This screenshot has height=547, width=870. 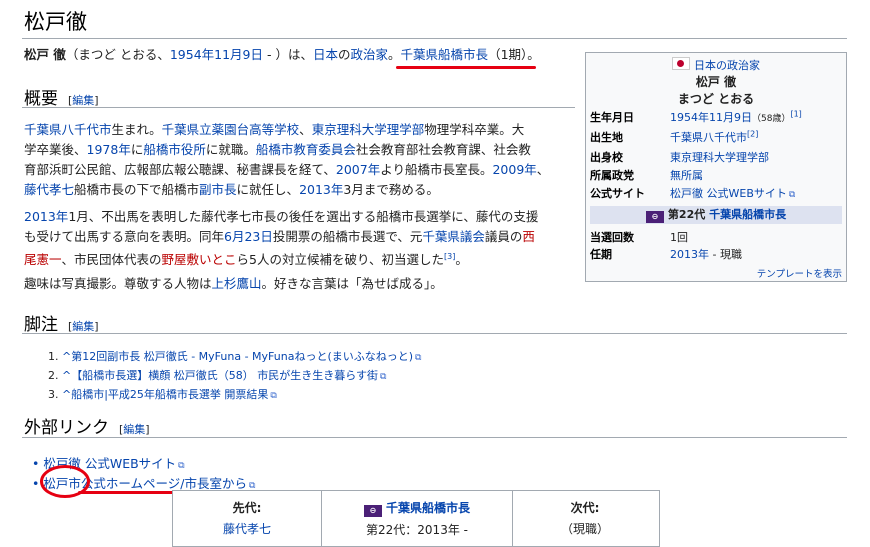 I want to click on predecessor-link: 藤代孝七, so click(x=247, y=528).